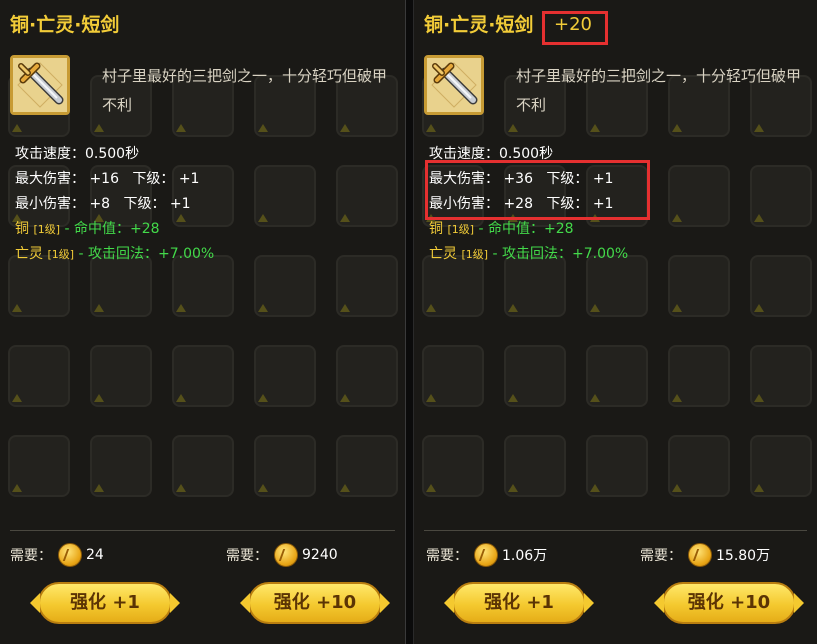 This screenshot has height=644, width=817. I want to click on cost-label: 需要：, so click(247, 556).